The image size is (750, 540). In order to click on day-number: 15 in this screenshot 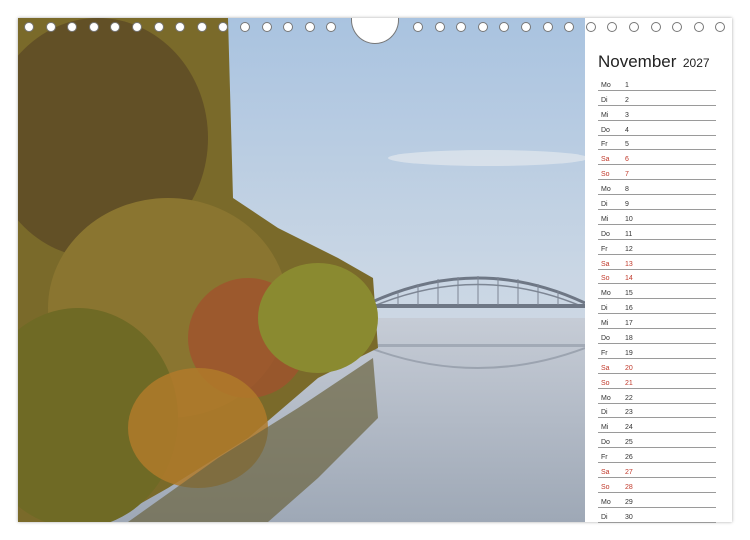, I will do `click(629, 294)`.